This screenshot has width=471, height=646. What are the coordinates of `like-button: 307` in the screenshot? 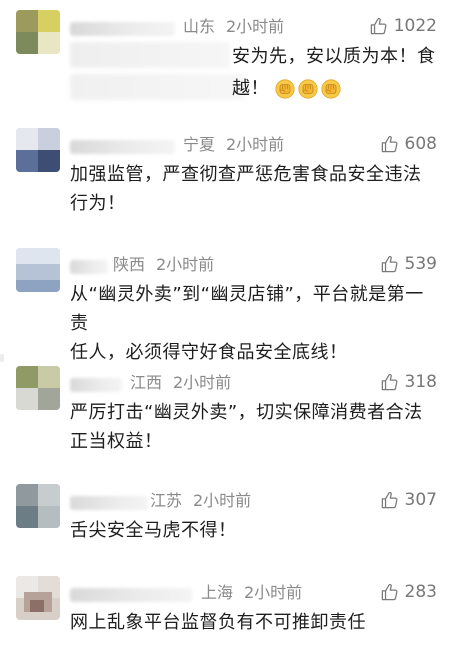 It's located at (408, 500).